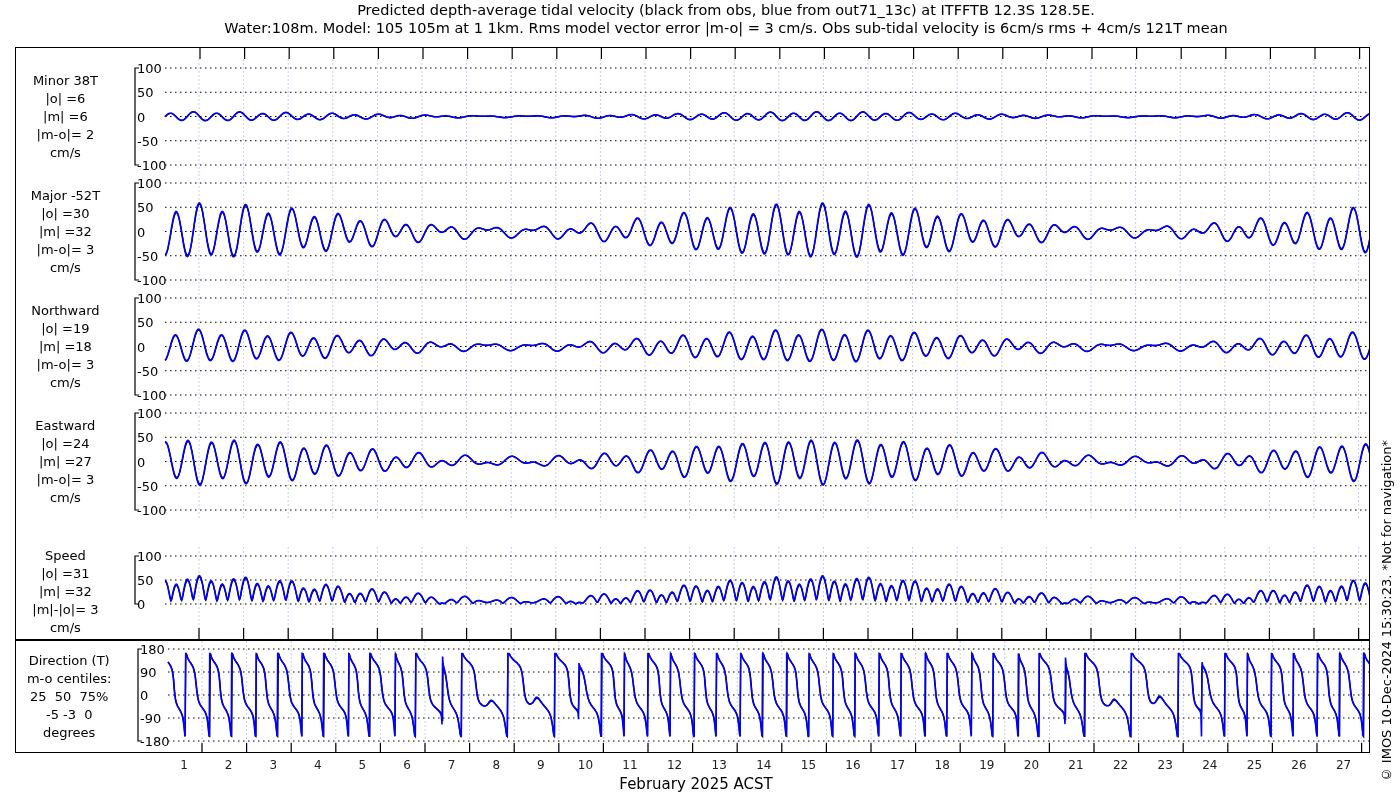 This screenshot has width=1400, height=800. Describe the element at coordinates (69, 678) in the screenshot. I see `panel-label: m-o centiles:` at that location.